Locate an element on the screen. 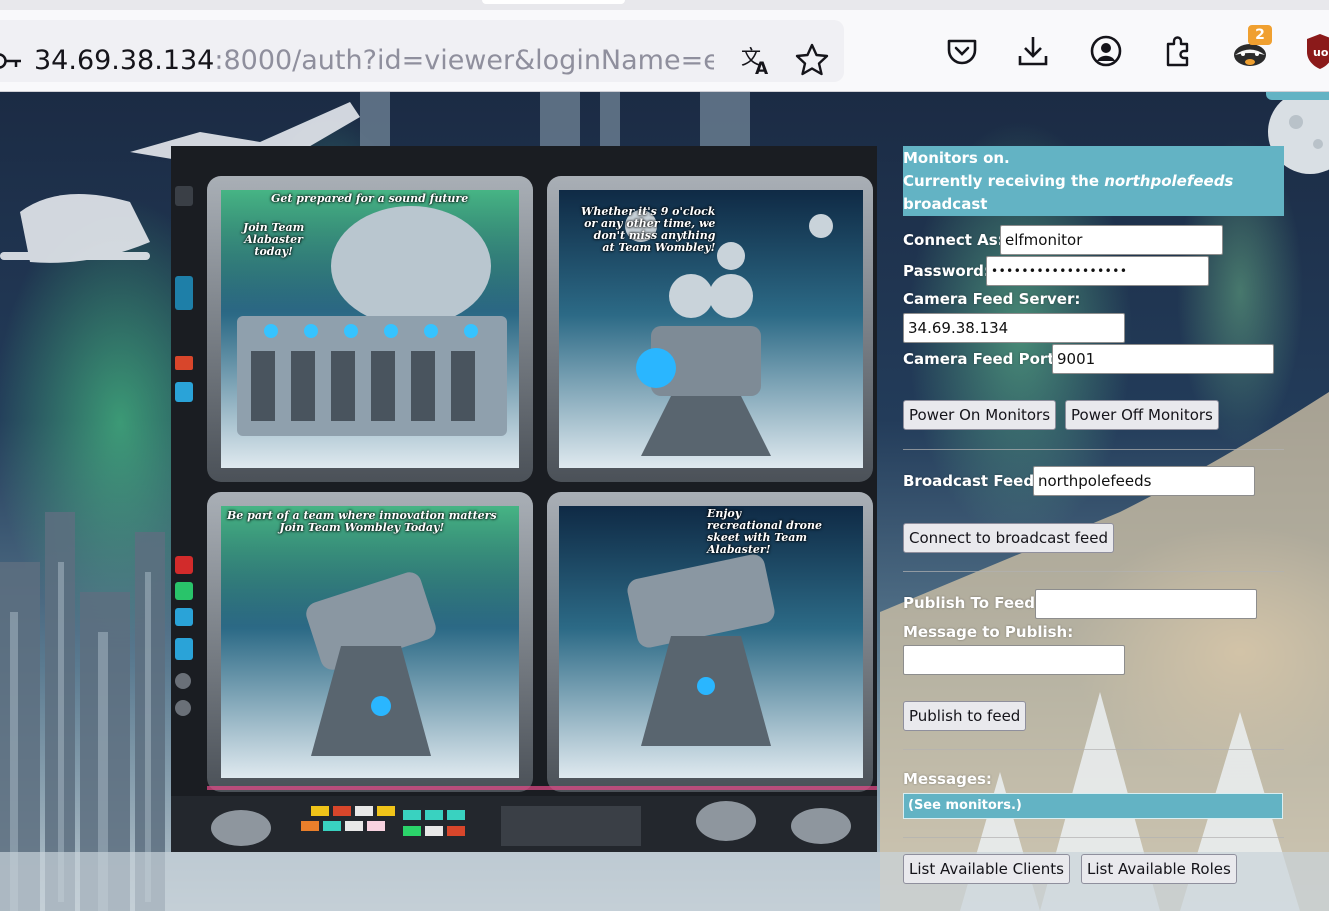  list-available-clients-button: List Available Clients is located at coordinates (986, 869).